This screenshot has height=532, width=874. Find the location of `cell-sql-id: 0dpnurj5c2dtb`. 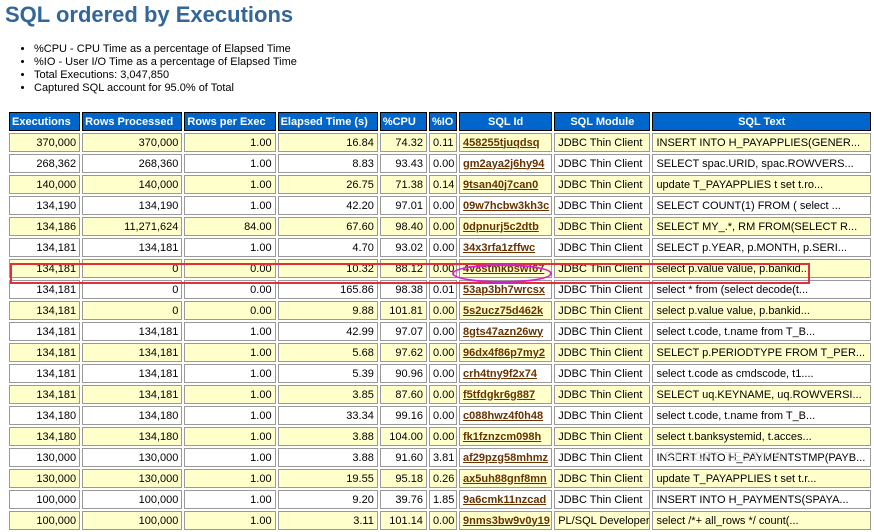

cell-sql-id: 0dpnurj5c2dtb is located at coordinates (506, 226).